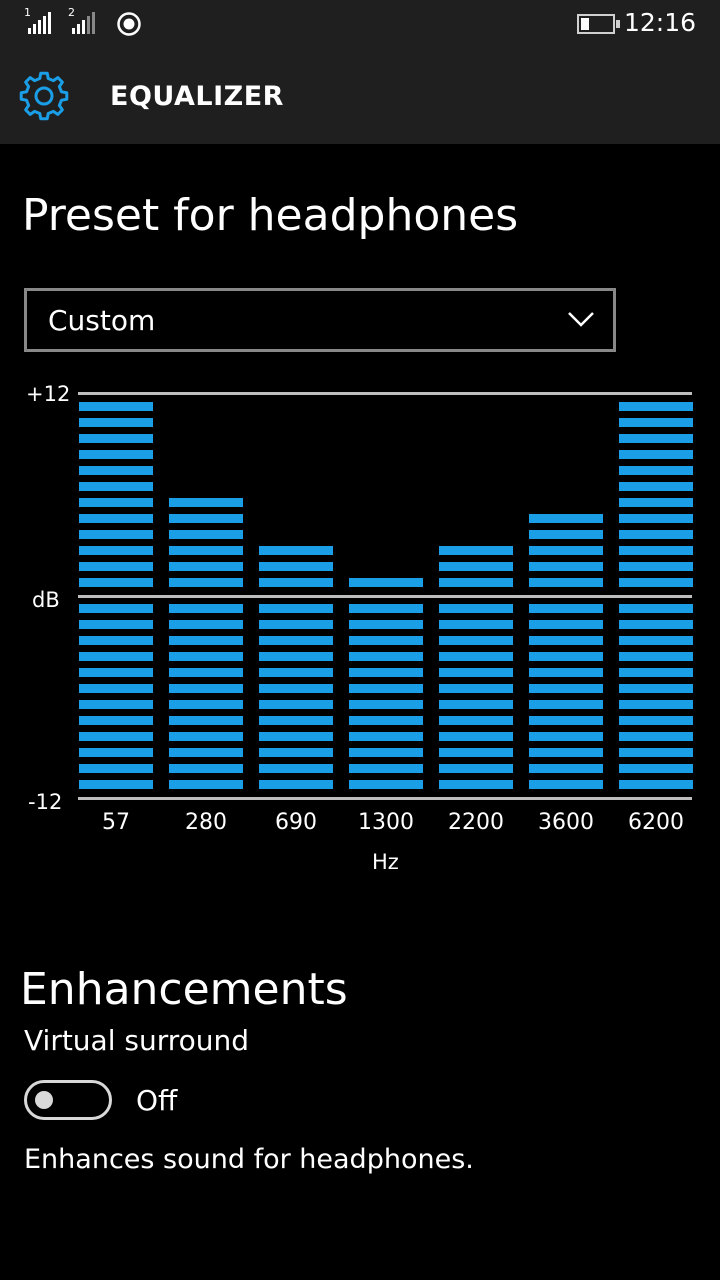 The height and width of the screenshot is (1280, 720). Describe the element at coordinates (71, 12) in the screenshot. I see `sim2-label: 2` at that location.